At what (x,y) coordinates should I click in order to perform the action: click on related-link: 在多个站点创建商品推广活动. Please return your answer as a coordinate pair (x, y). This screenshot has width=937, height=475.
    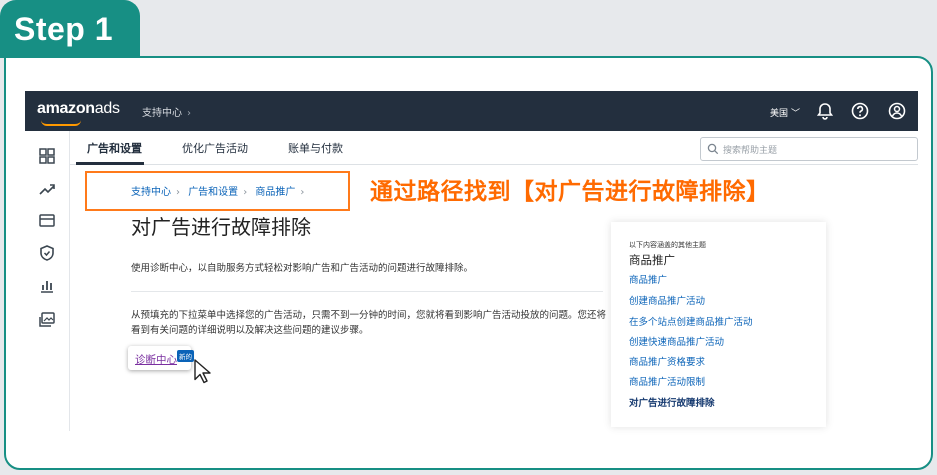
    Looking at the image, I should click on (691, 321).